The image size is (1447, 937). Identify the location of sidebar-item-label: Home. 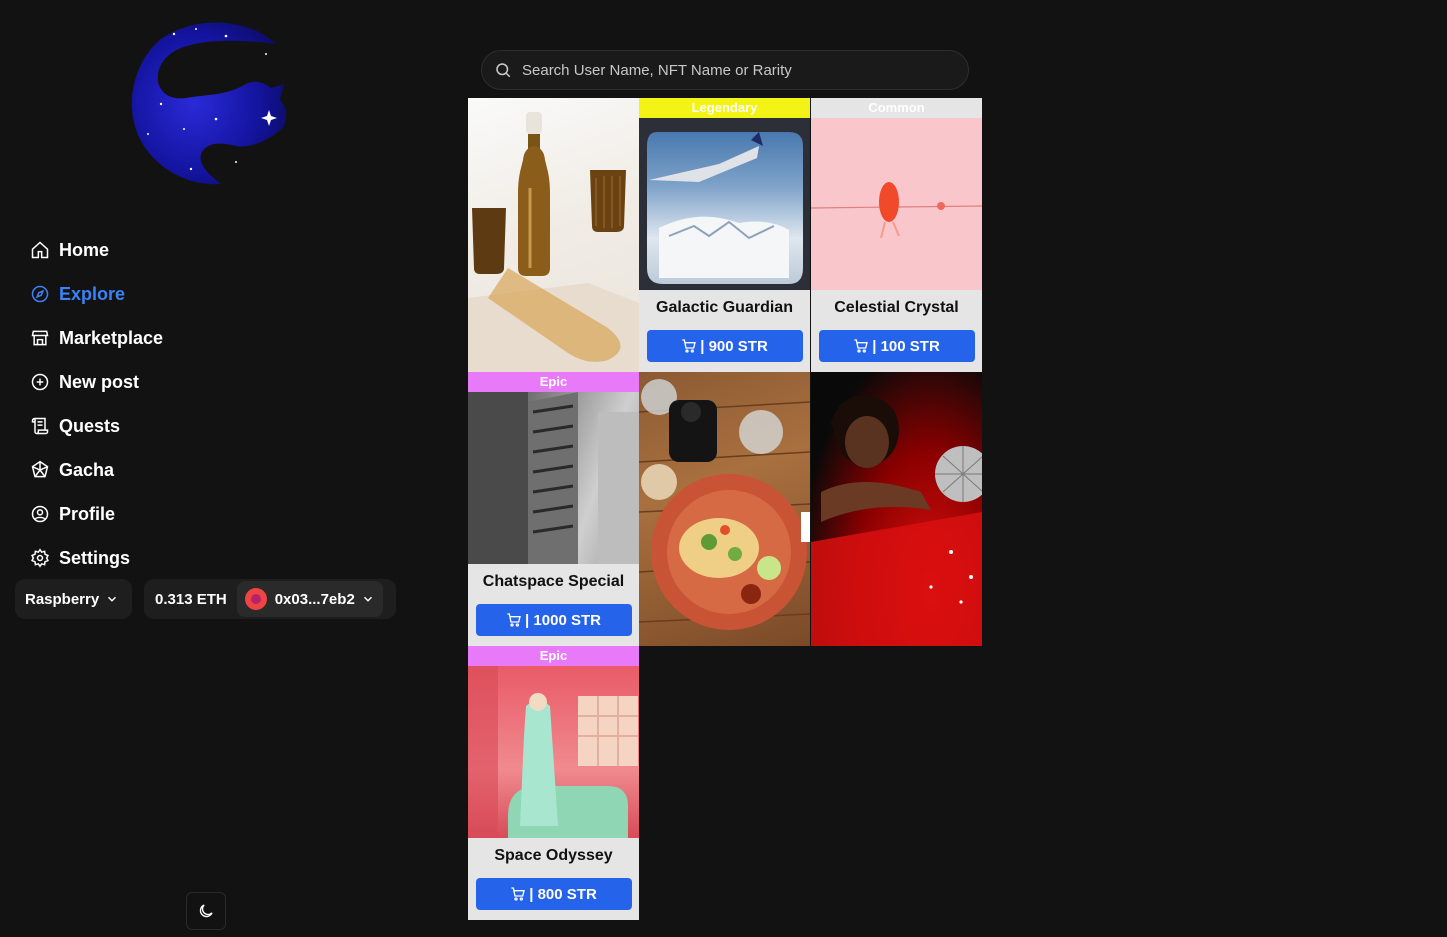
(84, 249).